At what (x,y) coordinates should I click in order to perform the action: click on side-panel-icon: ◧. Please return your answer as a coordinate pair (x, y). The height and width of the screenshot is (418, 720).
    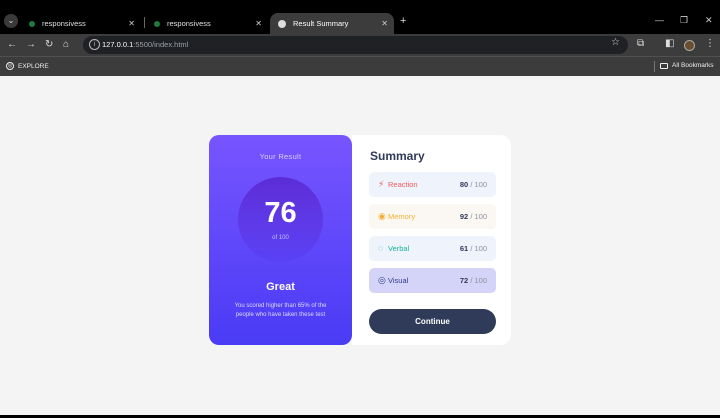
    Looking at the image, I should click on (669, 43).